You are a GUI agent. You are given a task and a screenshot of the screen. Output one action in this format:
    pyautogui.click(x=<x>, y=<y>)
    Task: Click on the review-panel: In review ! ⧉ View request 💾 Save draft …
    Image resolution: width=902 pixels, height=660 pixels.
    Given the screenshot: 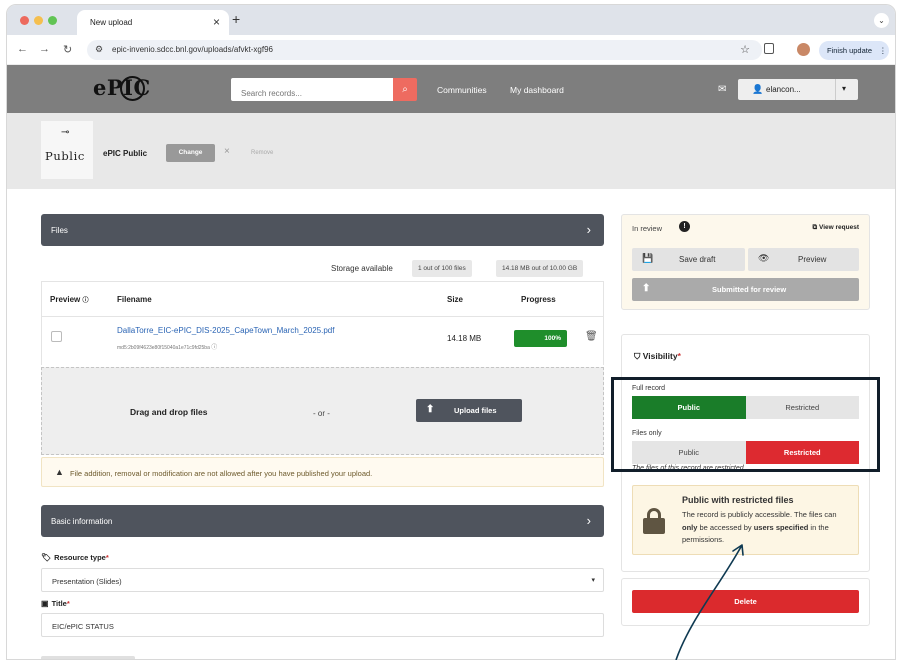 What is the action you would take?
    pyautogui.click(x=745, y=262)
    